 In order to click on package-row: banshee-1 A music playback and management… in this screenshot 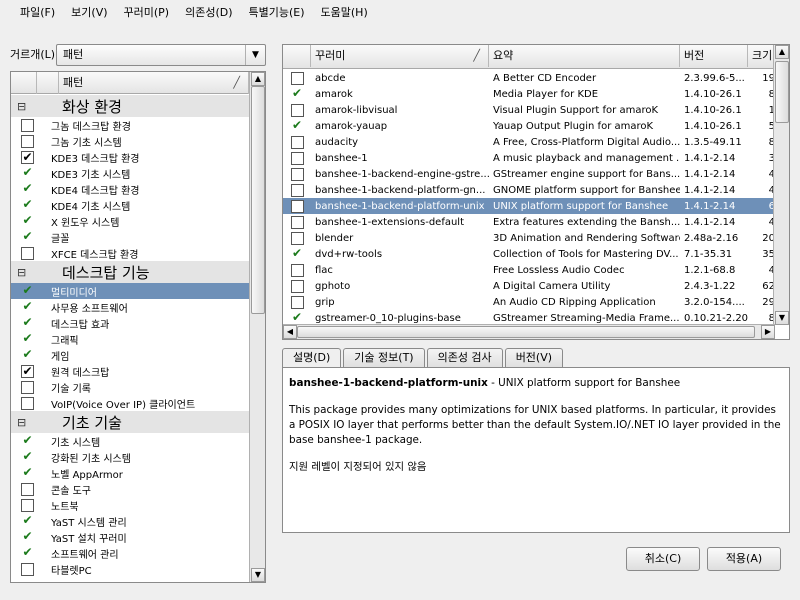, I will do `click(529, 158)`.